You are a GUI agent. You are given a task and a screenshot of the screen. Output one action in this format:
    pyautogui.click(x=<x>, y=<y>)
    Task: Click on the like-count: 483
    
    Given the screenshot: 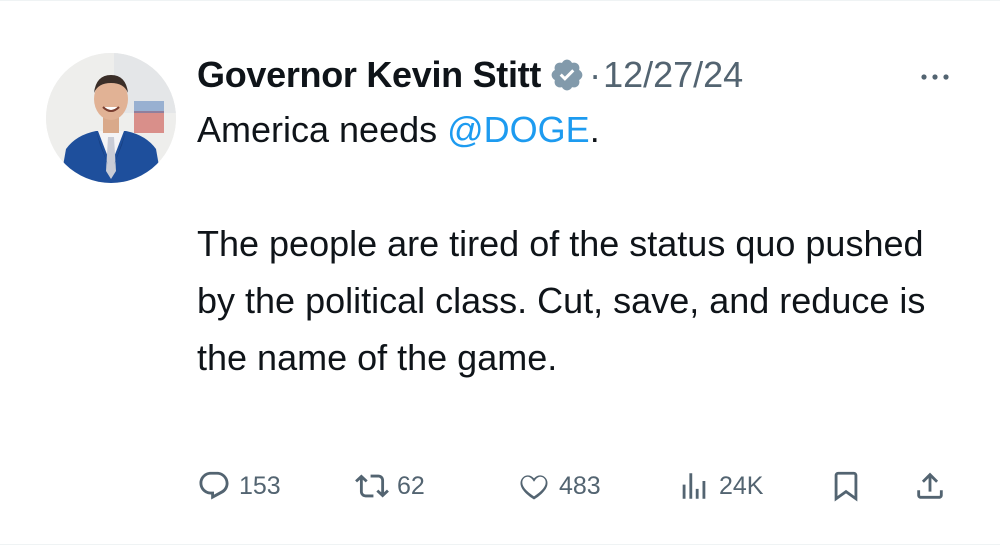 What is the action you would take?
    pyautogui.click(x=580, y=485)
    